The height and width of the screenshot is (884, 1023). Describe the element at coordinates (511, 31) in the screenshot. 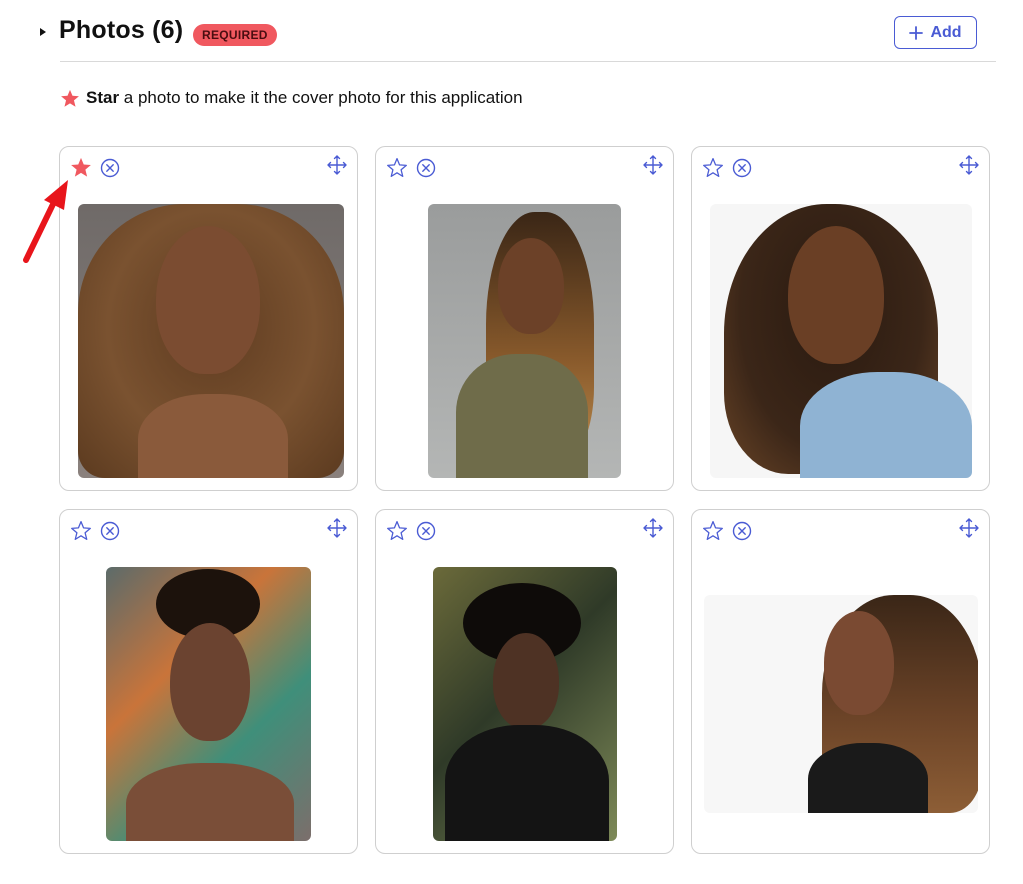

I see `section-header: Photos (6) REQUIRED Add` at that location.